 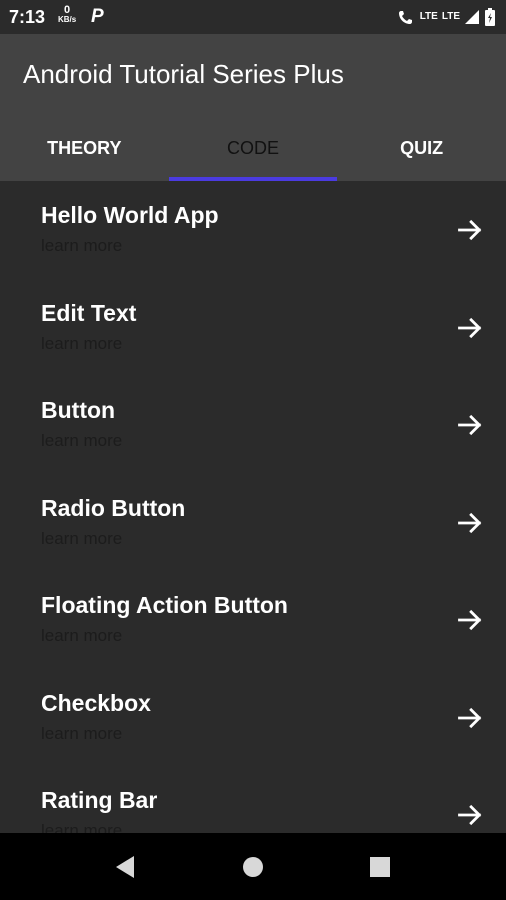 I want to click on navigation-bar, so click(x=253, y=866).